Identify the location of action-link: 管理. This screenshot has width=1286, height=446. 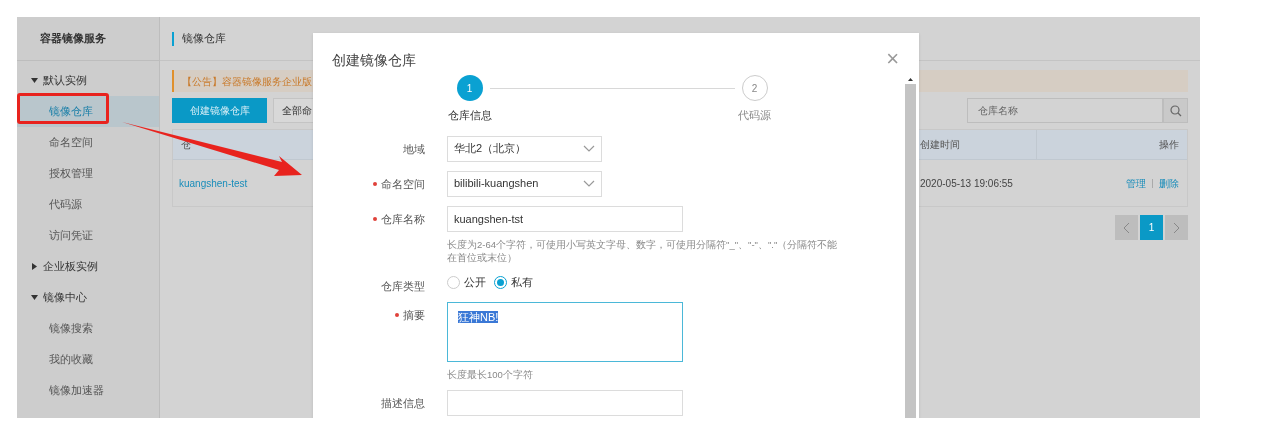
(1136, 183).